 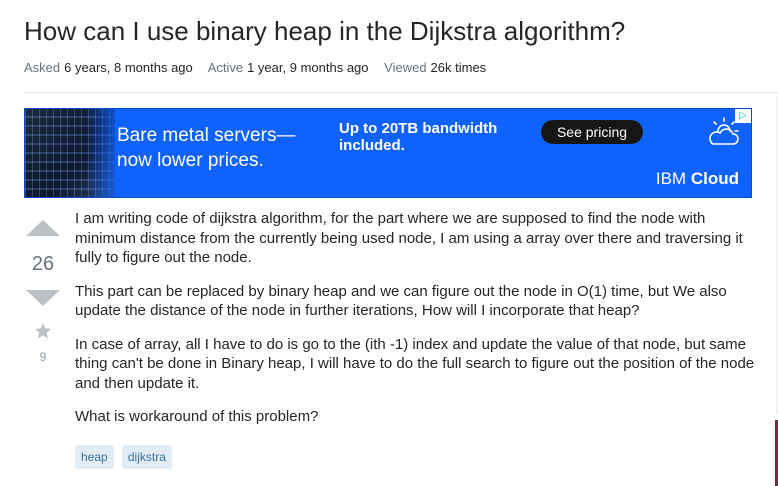 What do you see at coordinates (94, 456) in the screenshot?
I see `tag-heap: heap` at bounding box center [94, 456].